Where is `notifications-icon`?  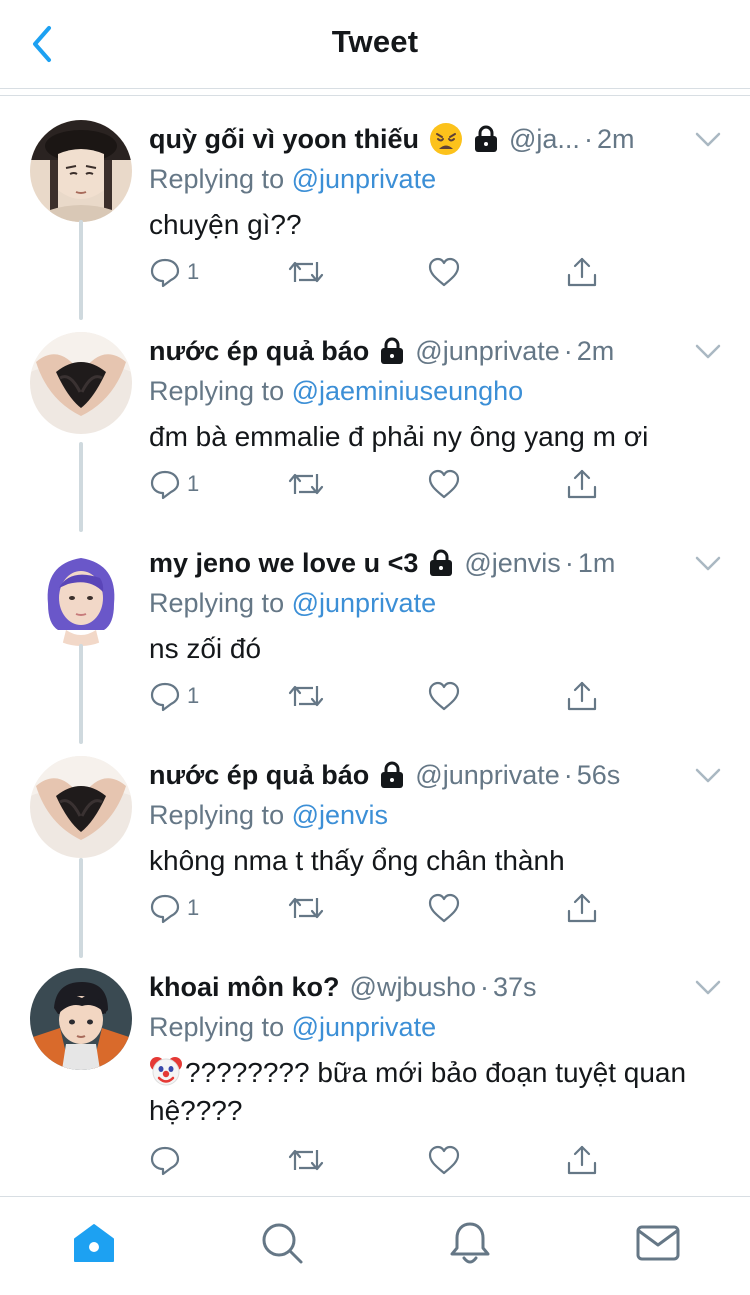
notifications-icon is located at coordinates (470, 1243).